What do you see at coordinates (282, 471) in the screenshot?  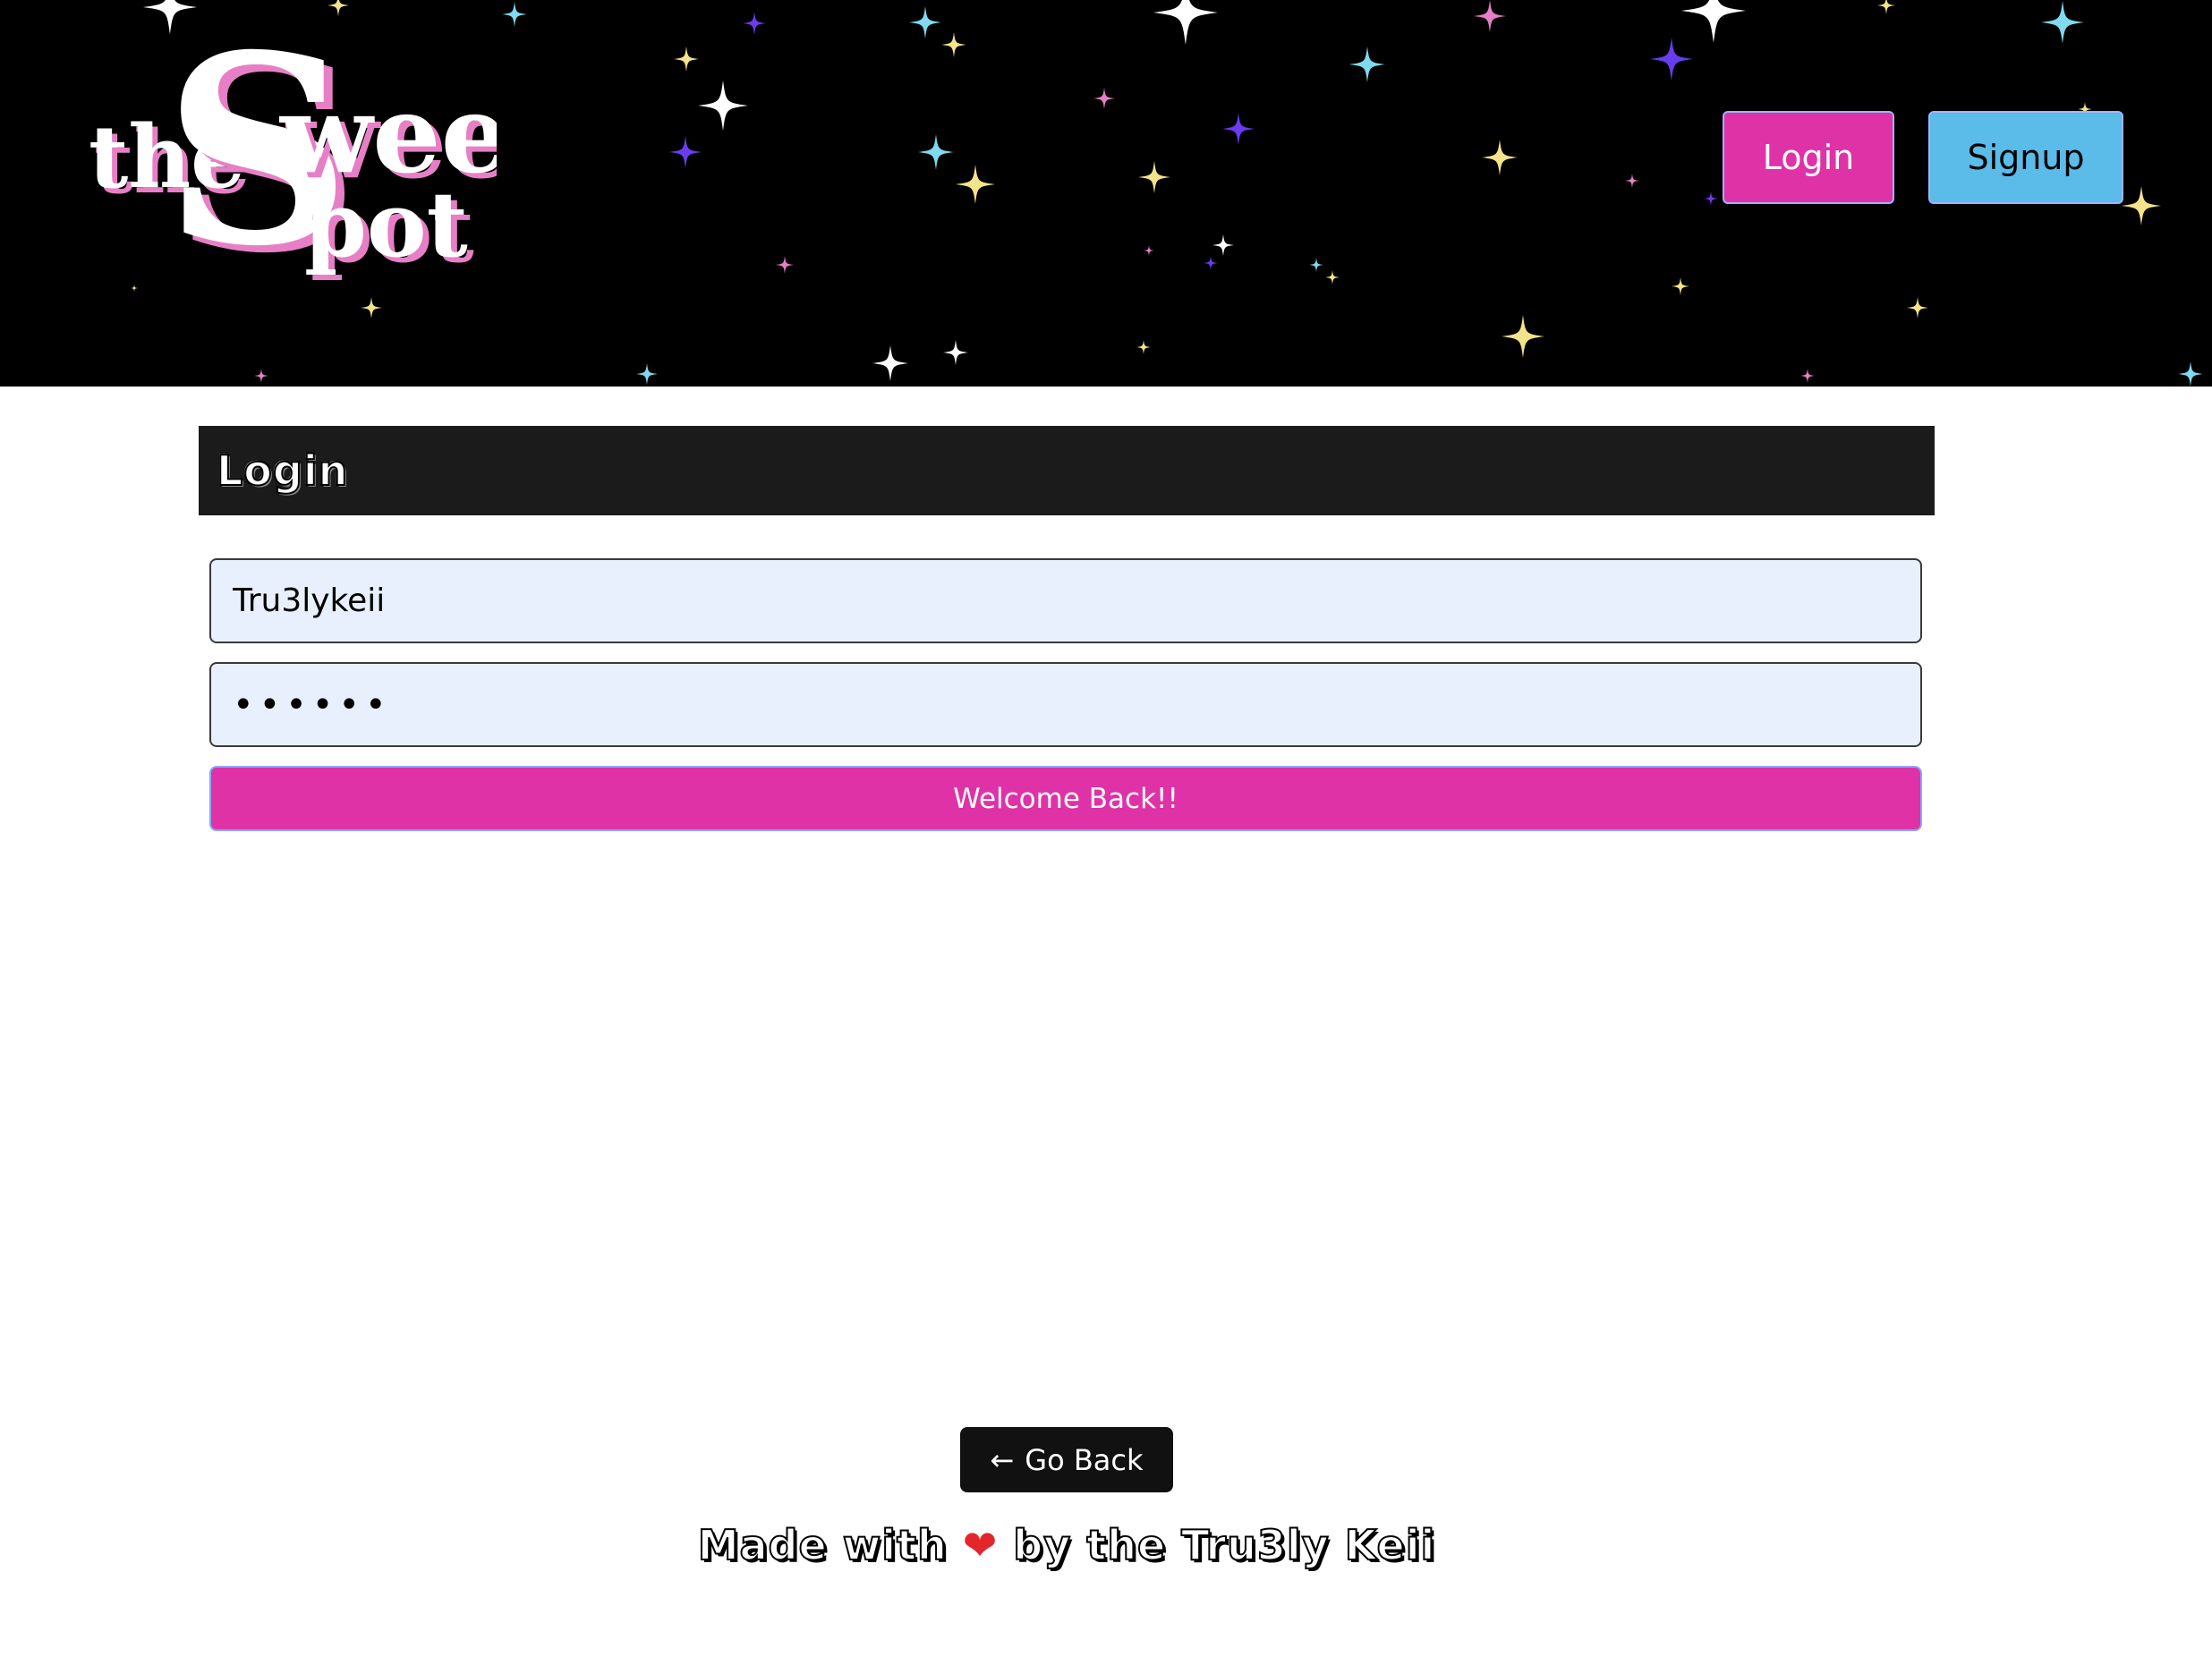 I see `login-title: Login` at bounding box center [282, 471].